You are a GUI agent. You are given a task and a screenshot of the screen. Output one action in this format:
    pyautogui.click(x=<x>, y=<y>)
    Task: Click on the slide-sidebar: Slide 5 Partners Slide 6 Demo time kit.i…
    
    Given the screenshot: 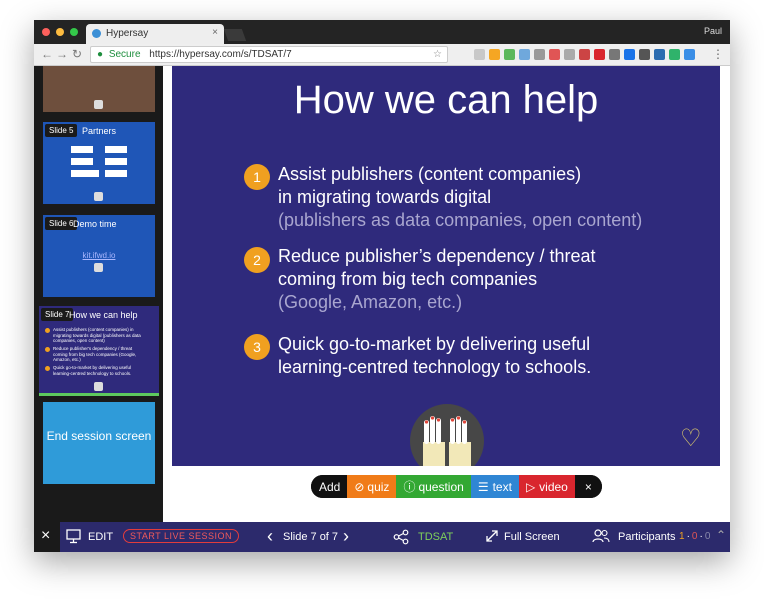 What is the action you would take?
    pyautogui.click(x=98, y=294)
    